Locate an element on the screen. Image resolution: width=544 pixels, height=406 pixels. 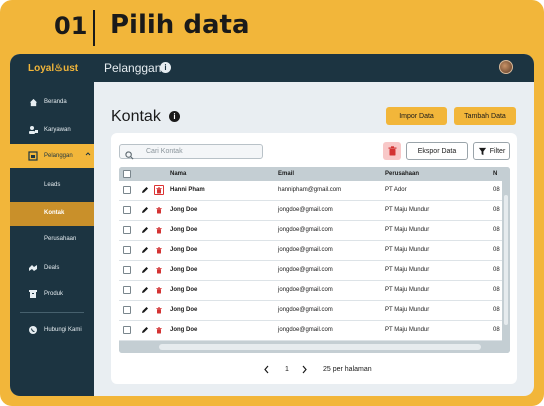
horizontal-scroll-thumb is located at coordinates (320, 347).